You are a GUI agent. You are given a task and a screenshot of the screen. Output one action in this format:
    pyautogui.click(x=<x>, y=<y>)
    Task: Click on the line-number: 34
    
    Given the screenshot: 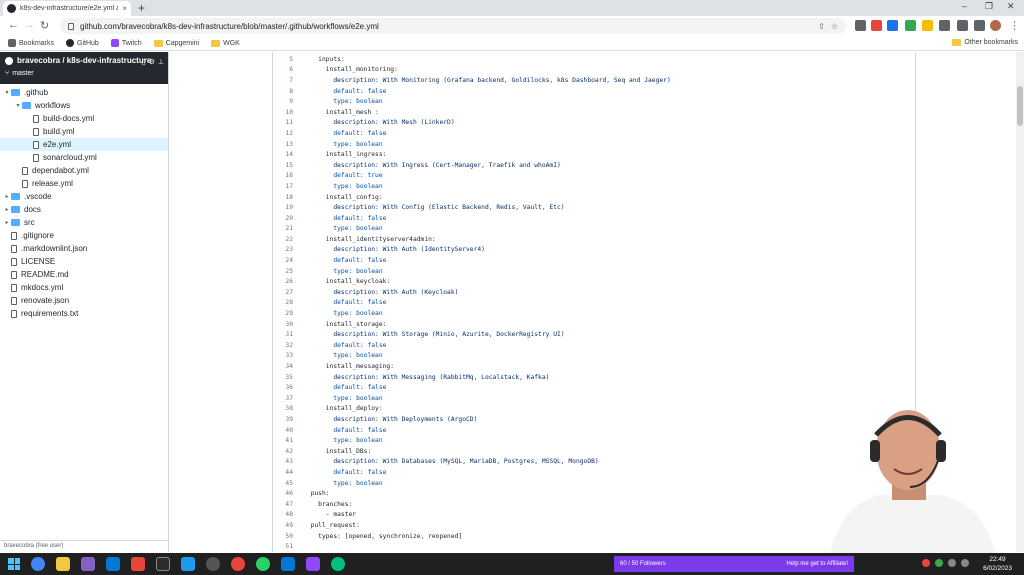 What is the action you would take?
    pyautogui.click(x=288, y=366)
    